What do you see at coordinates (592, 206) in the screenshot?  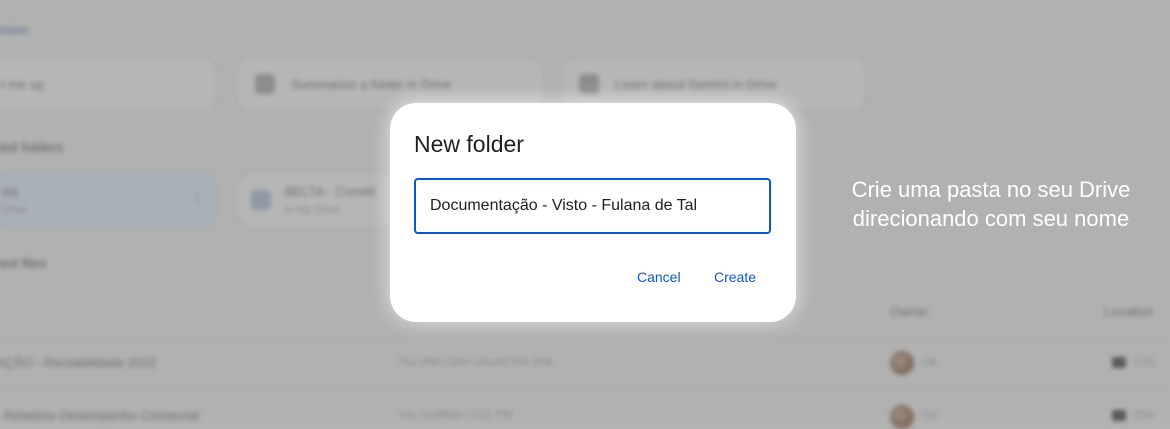 I see `folder-name-input` at bounding box center [592, 206].